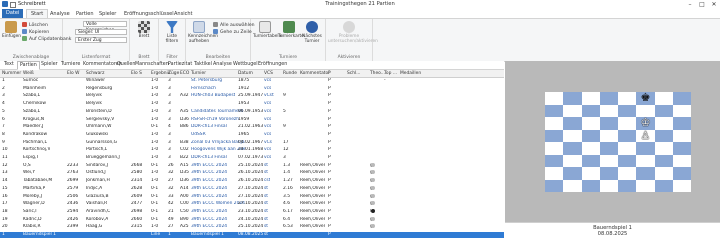 This screenshot has width=720, height=242. What do you see at coordinates (290, 73) in the screenshot?
I see `column-header: Runde` at bounding box center [290, 73].